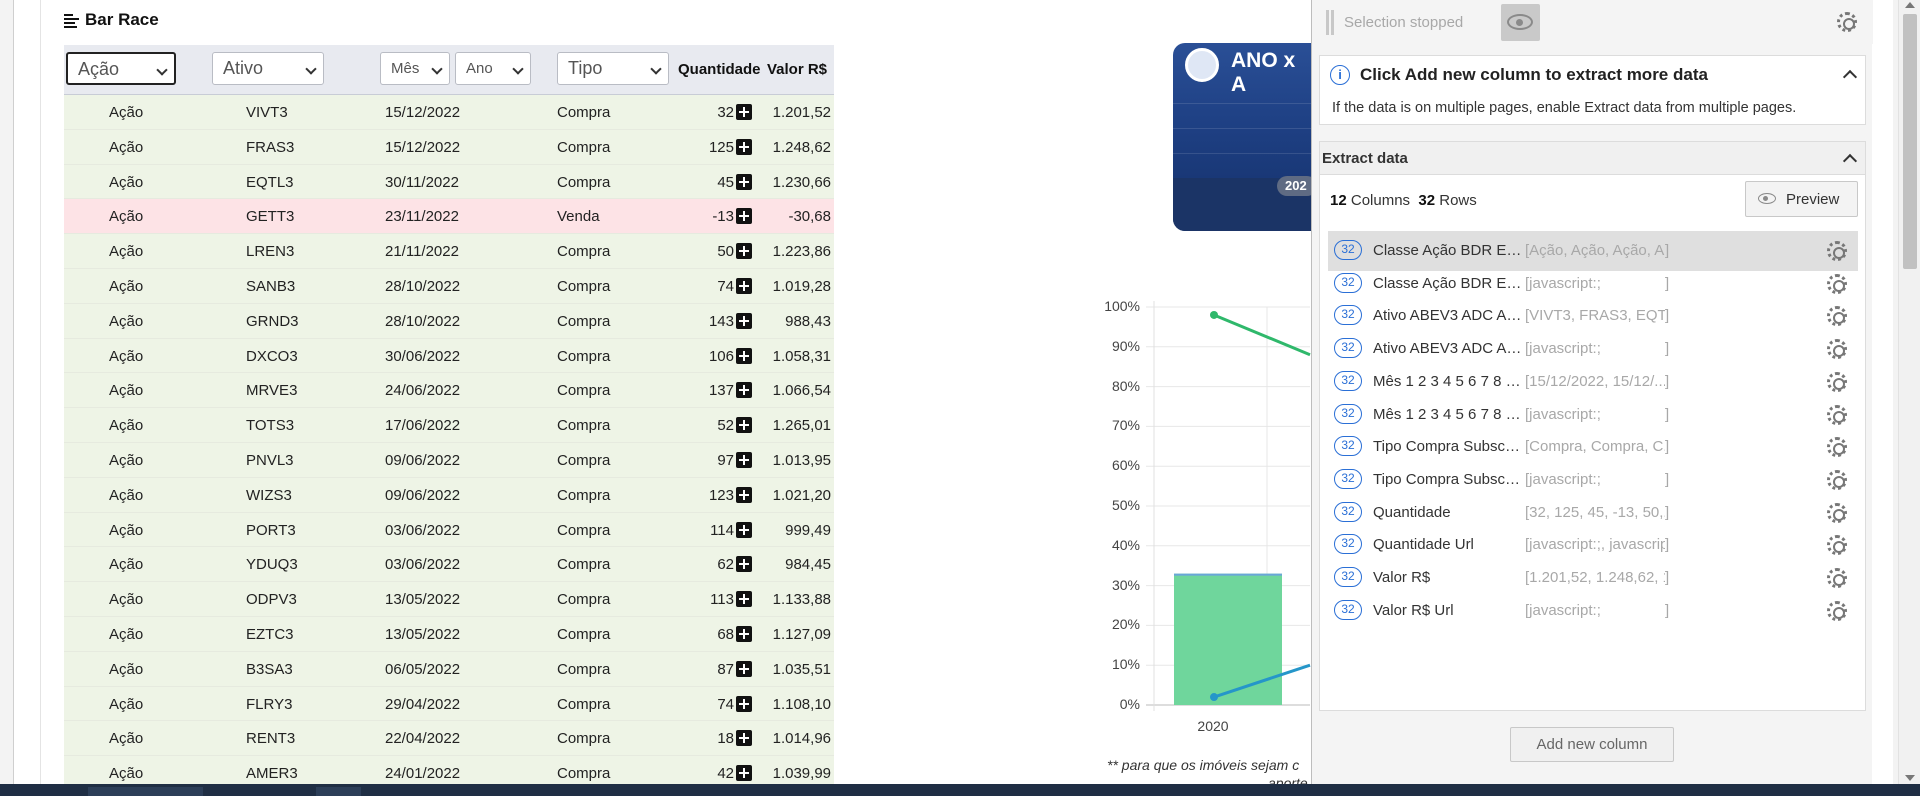 This screenshot has height=796, width=1920. I want to click on tipo-filter-select: Tipo, so click(613, 68).